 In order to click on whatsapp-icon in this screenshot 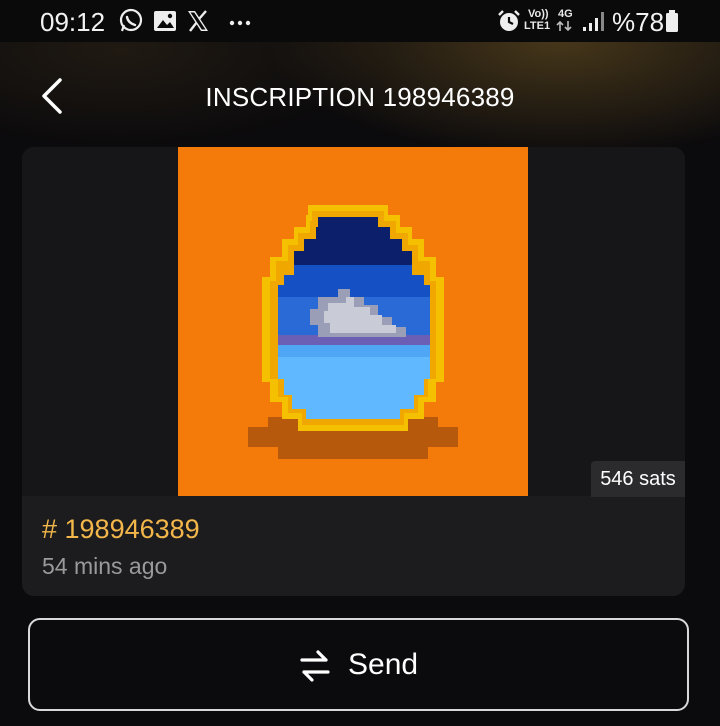, I will do `click(131, 20)`.